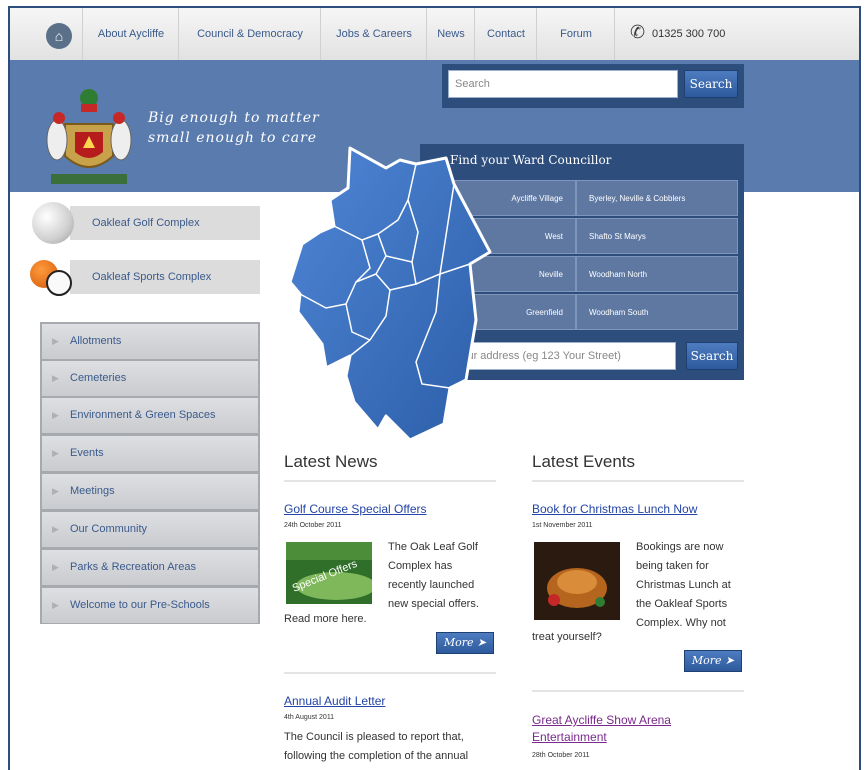 This screenshot has height=770, width=865. I want to click on menu-pre-schools: ▶ Welcome to our Pre-Schools, so click(150, 605).